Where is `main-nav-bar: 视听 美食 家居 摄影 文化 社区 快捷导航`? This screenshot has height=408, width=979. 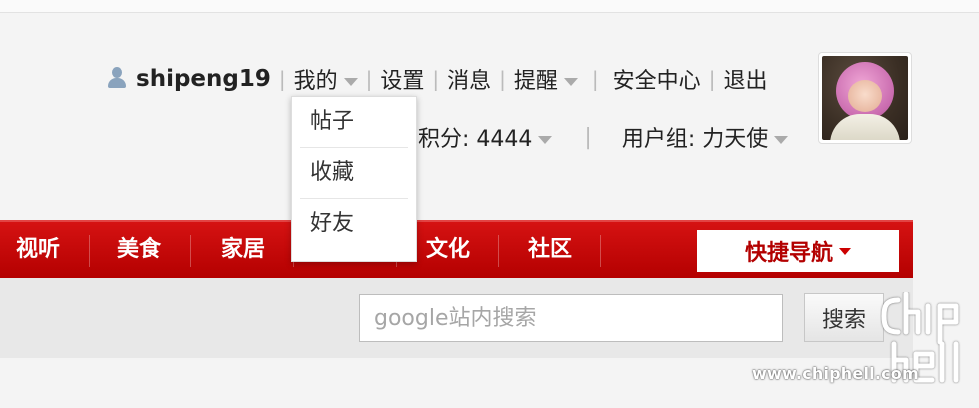
main-nav-bar: 视听 美食 家居 摄影 文化 社区 快捷导航 is located at coordinates (456, 249).